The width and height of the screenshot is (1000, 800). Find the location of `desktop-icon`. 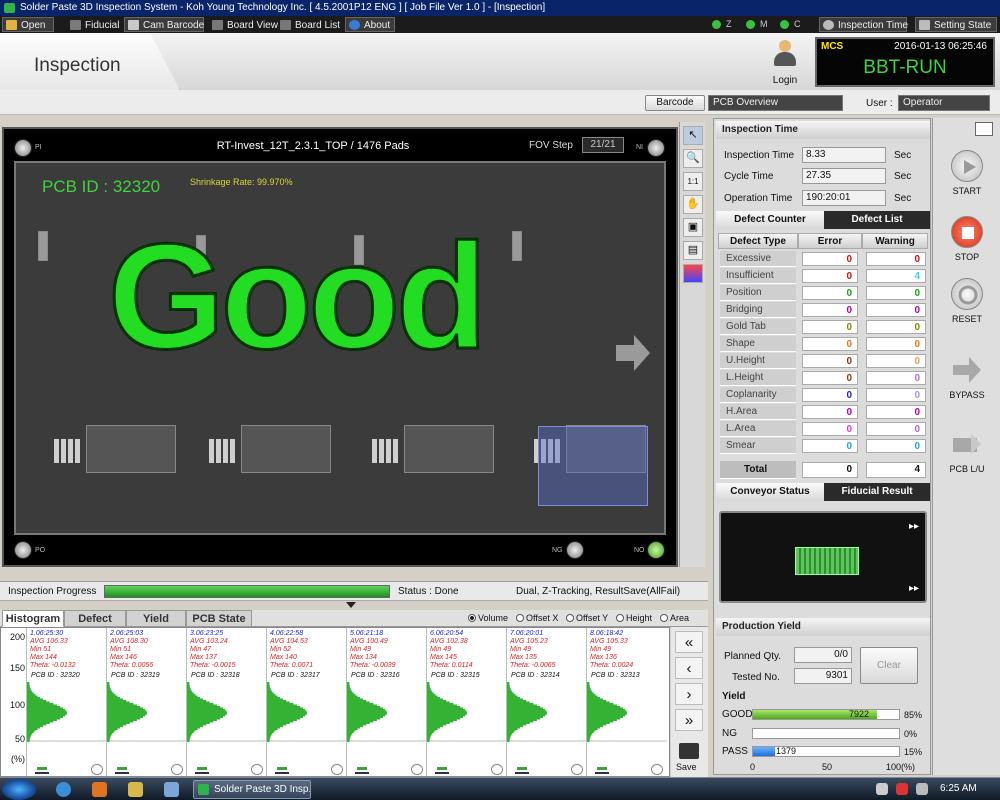

desktop-icon is located at coordinates (171, 789).